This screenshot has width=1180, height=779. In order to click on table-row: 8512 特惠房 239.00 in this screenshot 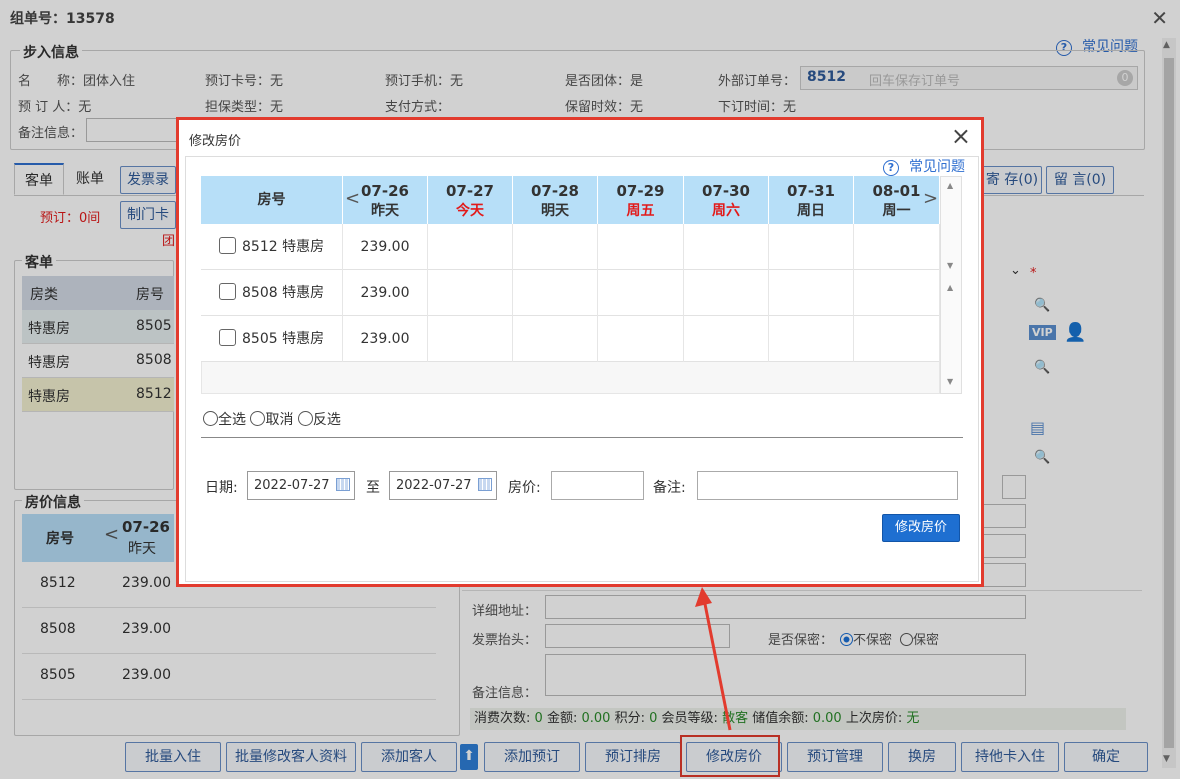, I will do `click(570, 247)`.